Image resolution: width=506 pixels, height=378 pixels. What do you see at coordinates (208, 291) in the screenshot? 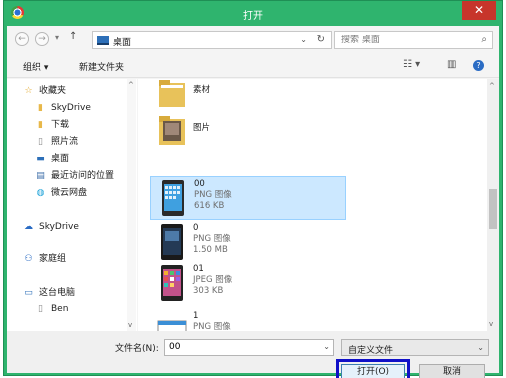
I see `file-size: 303 KB` at bounding box center [208, 291].